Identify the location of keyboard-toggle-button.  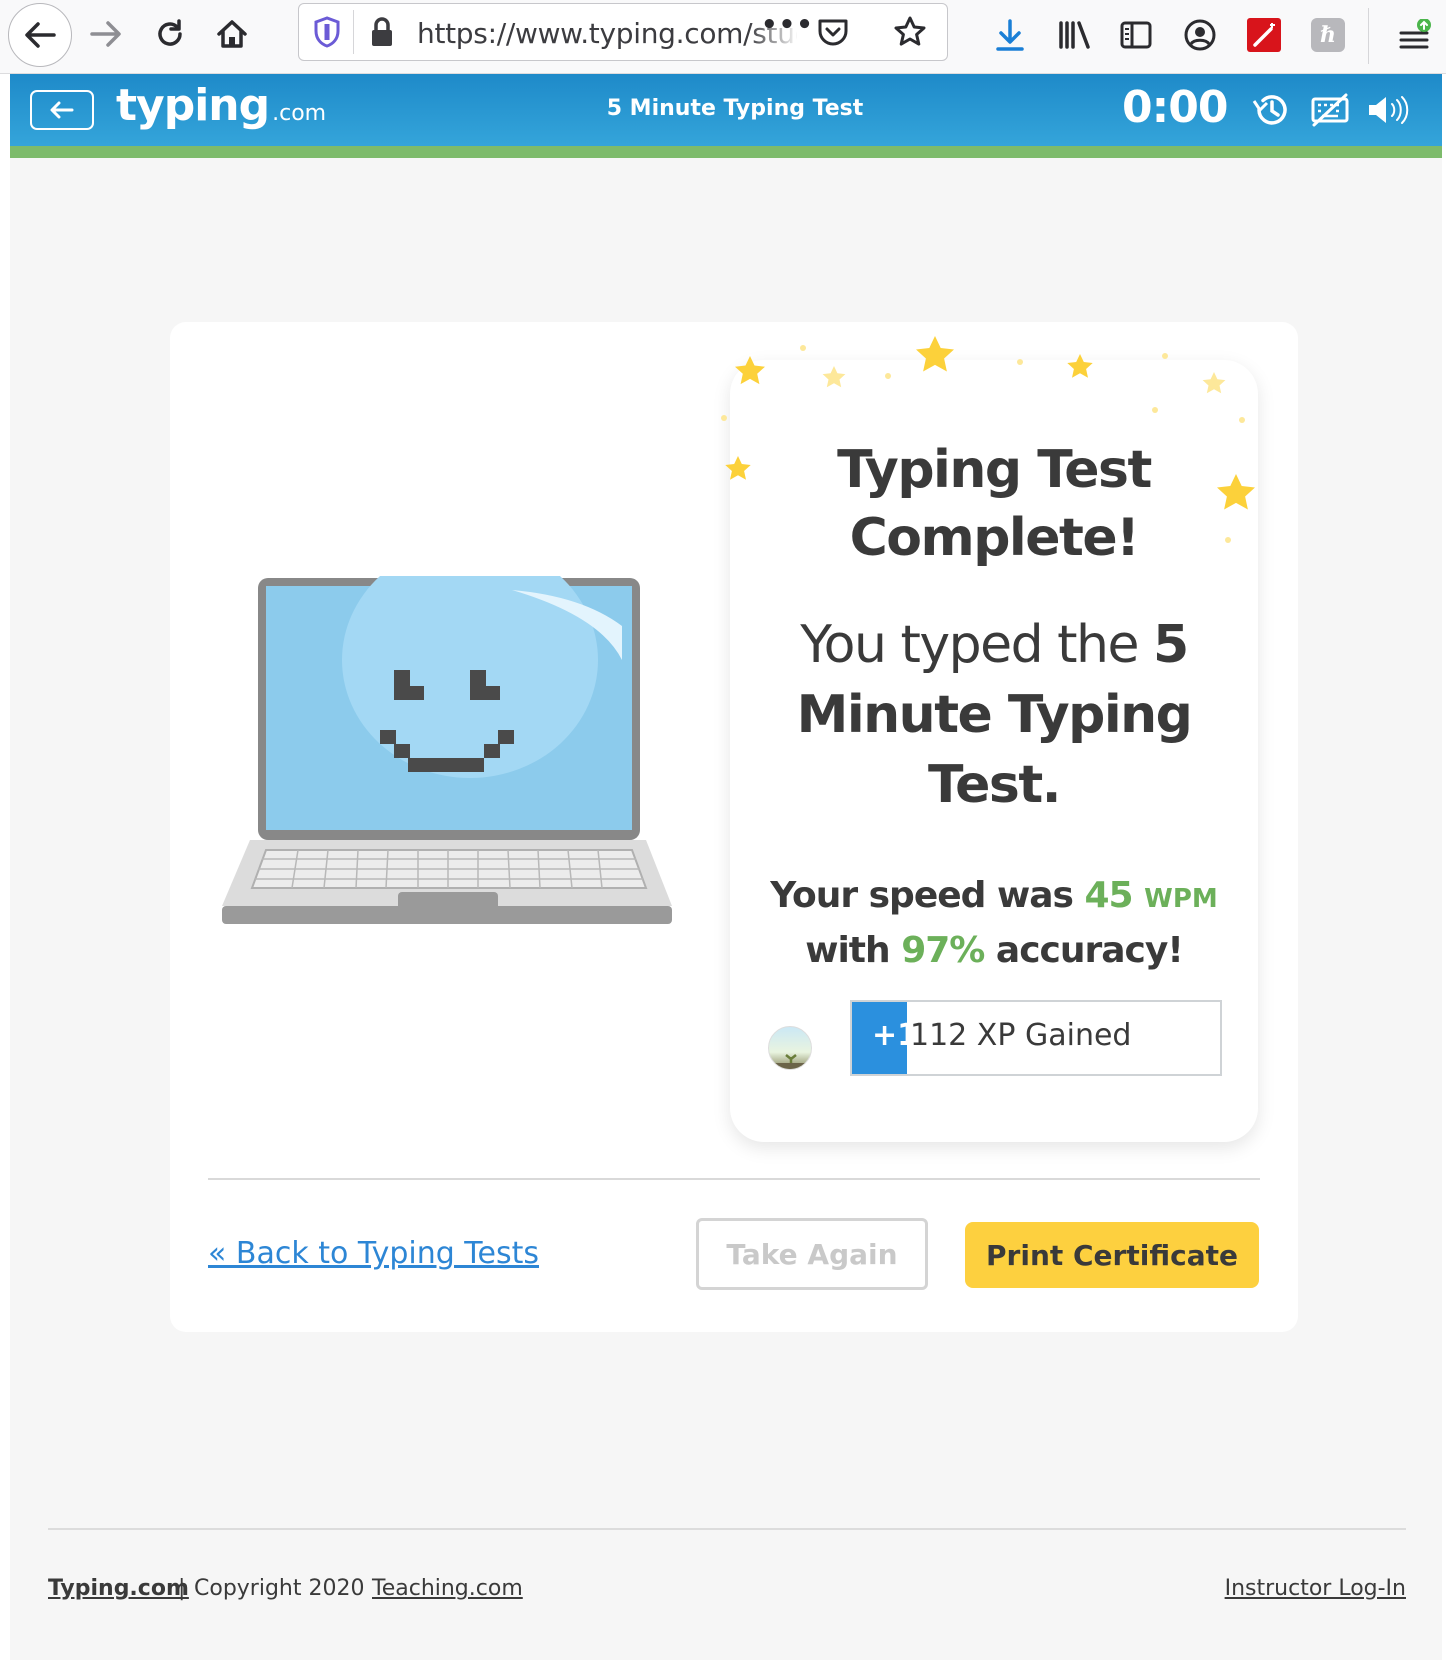
(1330, 110).